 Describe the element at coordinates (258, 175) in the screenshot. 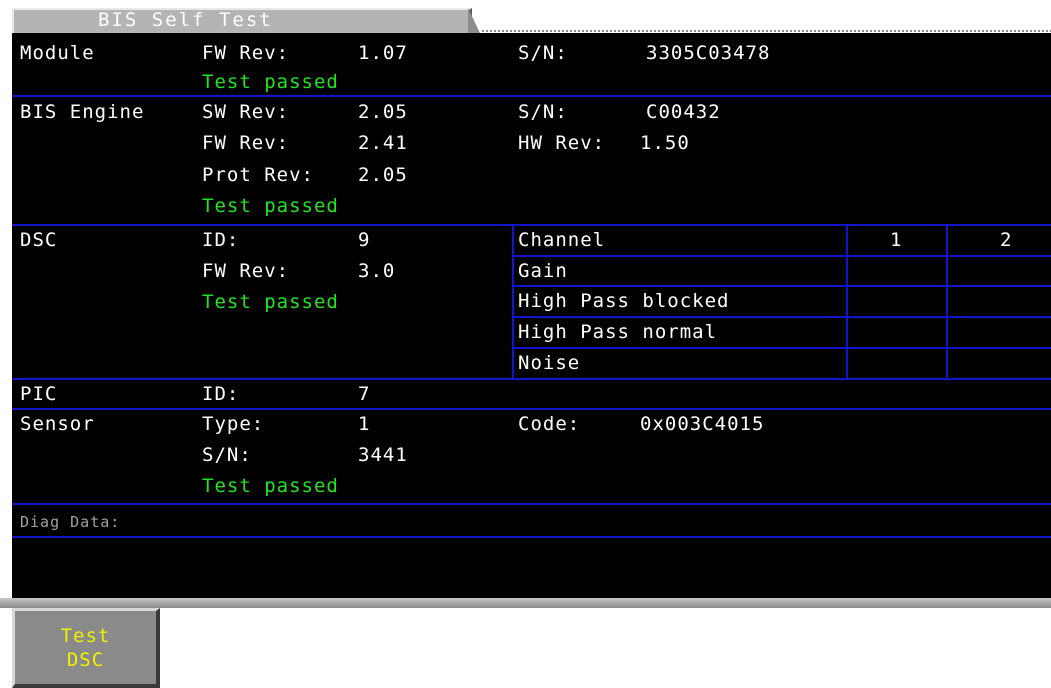

I see `engine-prot-rev-label: Prot Rev:` at that location.